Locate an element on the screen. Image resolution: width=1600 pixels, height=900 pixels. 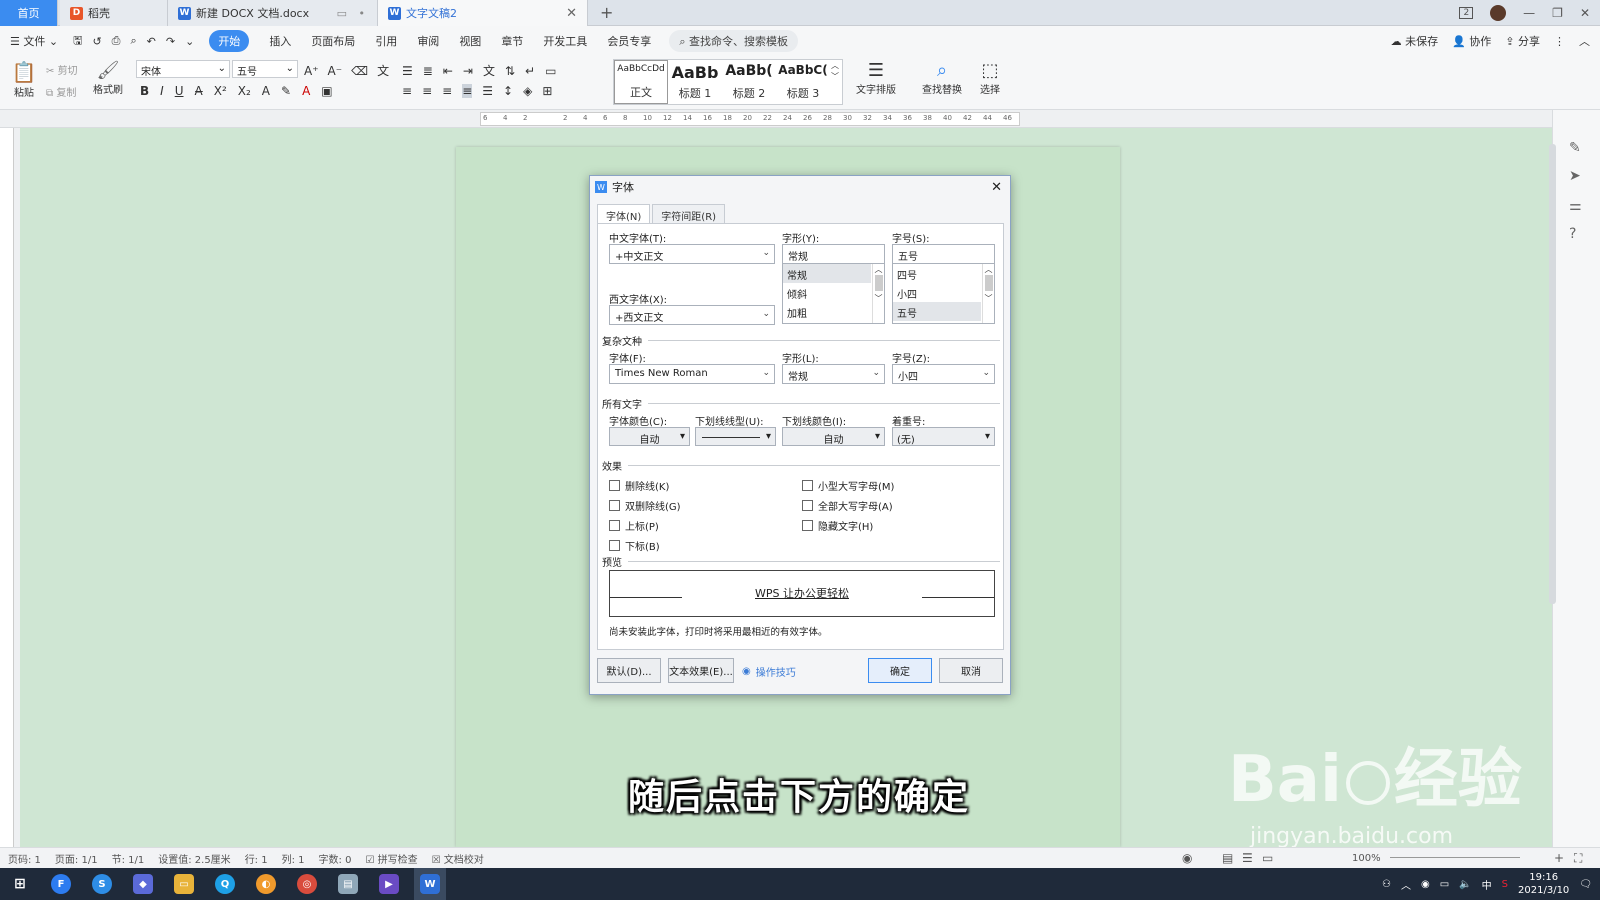
tab-document-2: W 文字文稿2 ✕ is located at coordinates (483, 13).